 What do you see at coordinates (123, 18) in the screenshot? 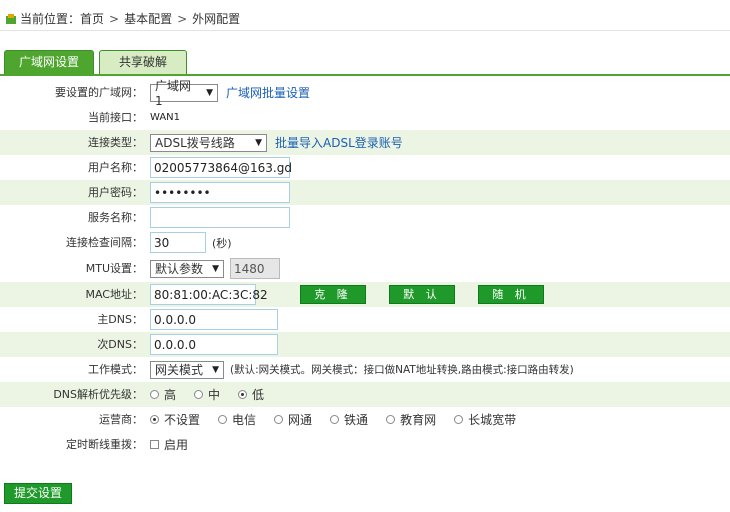
I see `breadcrumb: 当前位置： 首页 > 基本配置 > 外网配置` at bounding box center [123, 18].